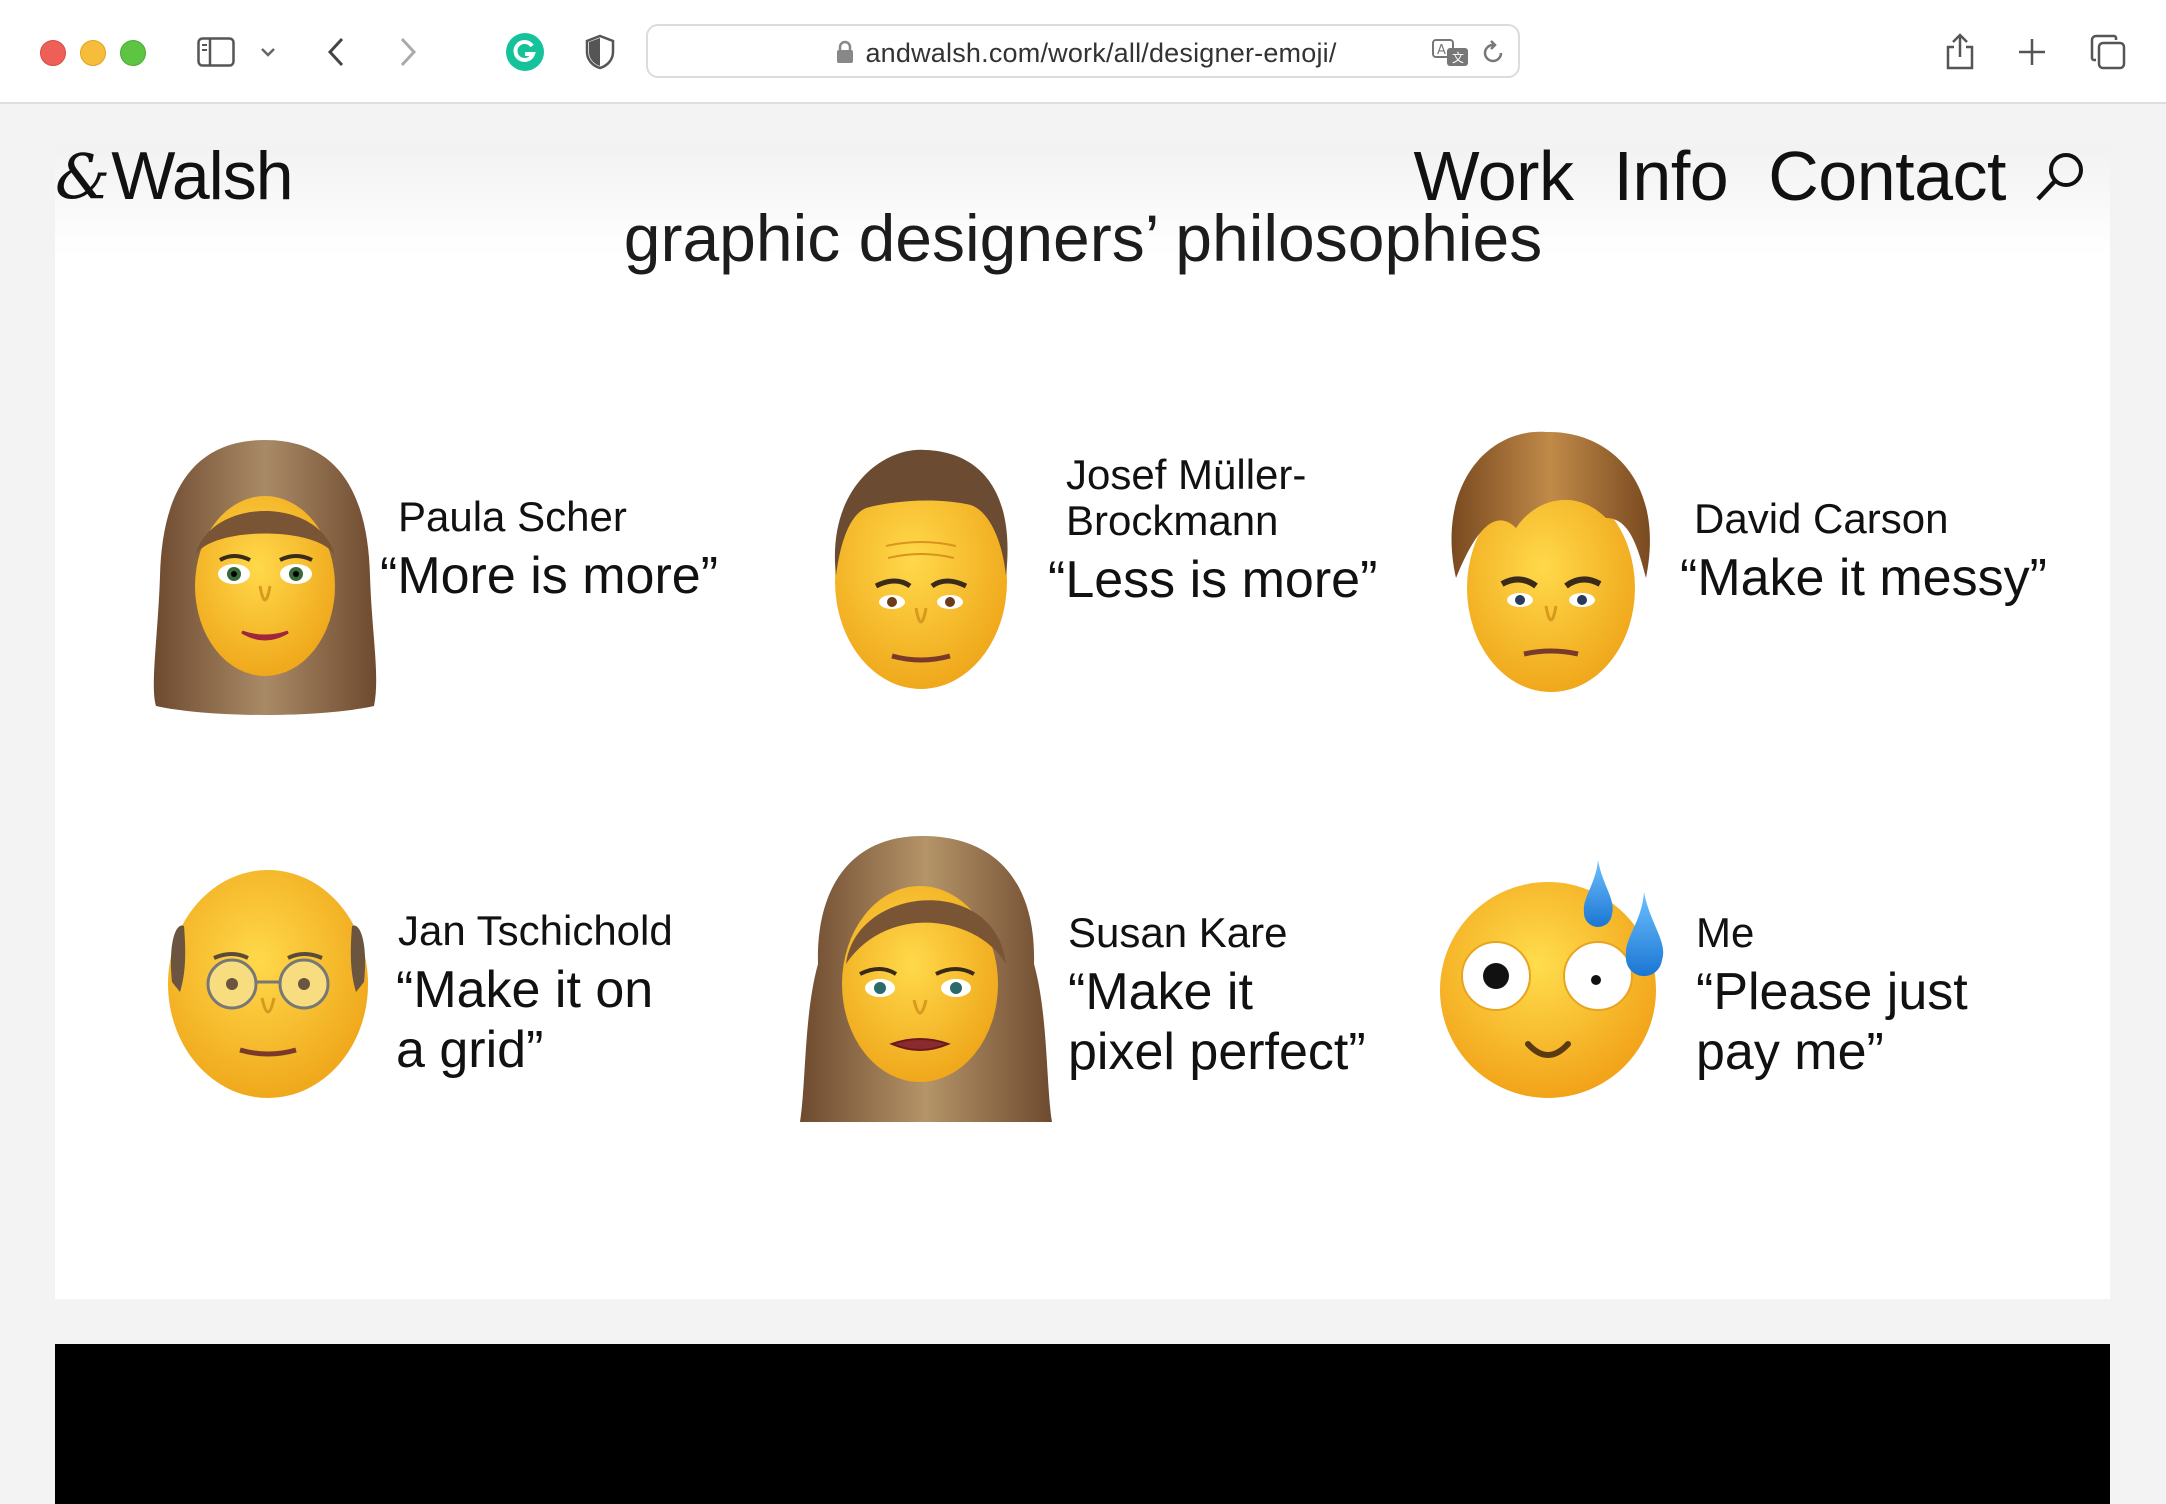 The image size is (2166, 1504). What do you see at coordinates (1832, 992) in the screenshot?
I see `designer-quote-line-1: “Please just` at bounding box center [1832, 992].